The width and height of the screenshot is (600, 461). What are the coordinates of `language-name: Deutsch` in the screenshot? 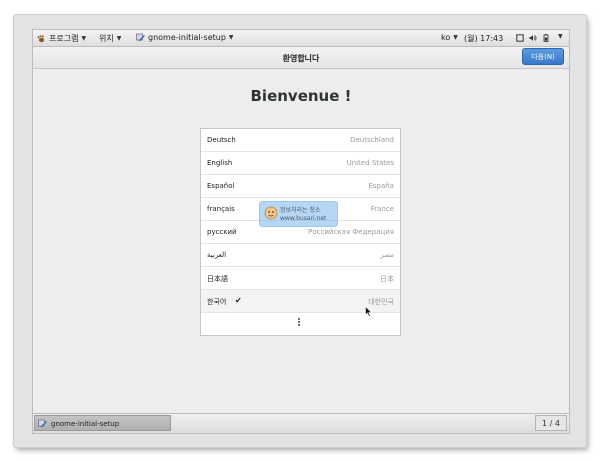 It's located at (221, 140).